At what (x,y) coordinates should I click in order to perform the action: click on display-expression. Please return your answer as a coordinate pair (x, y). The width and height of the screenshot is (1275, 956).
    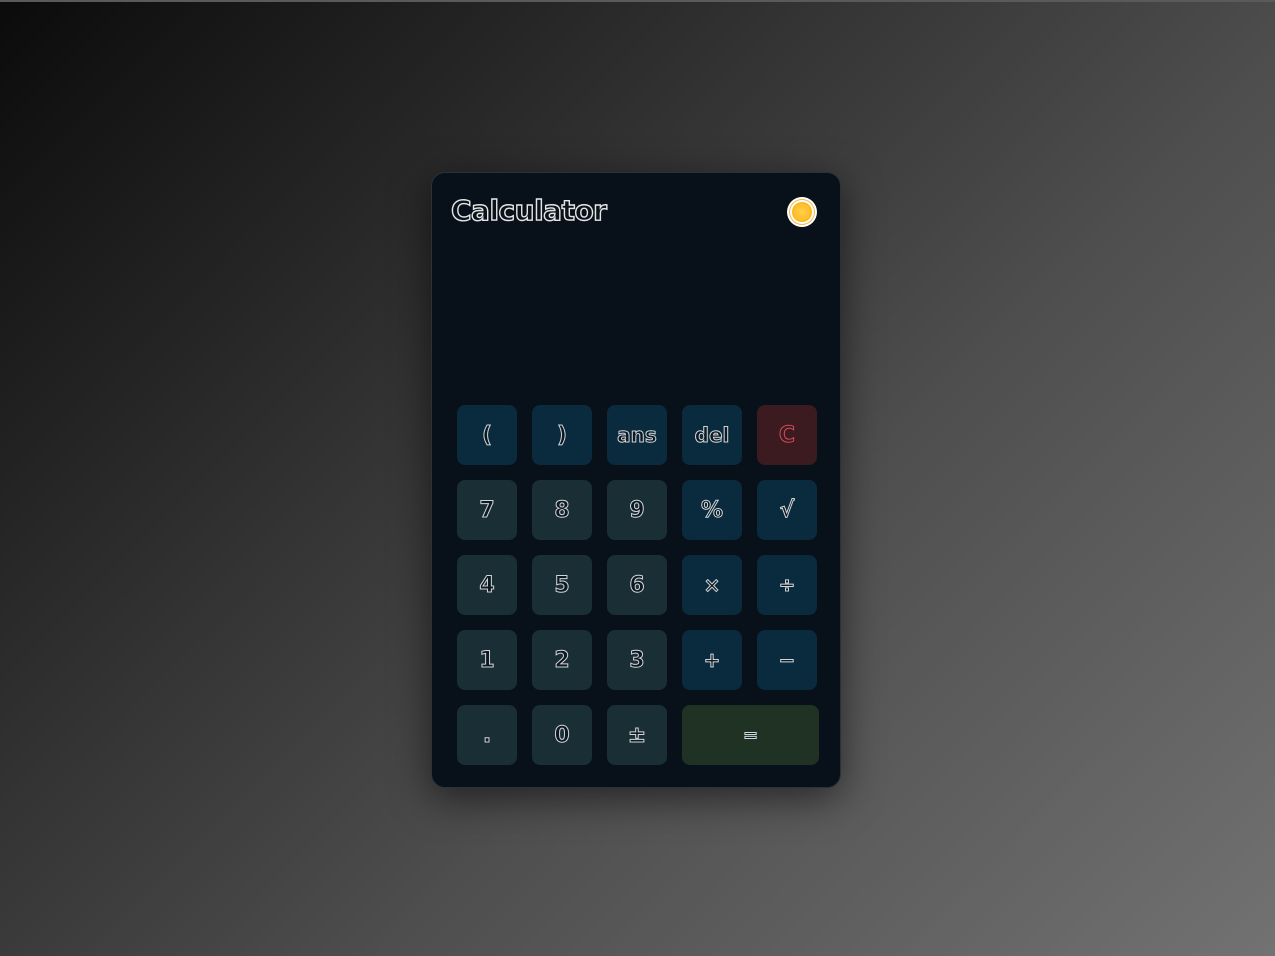
    Looking at the image, I should click on (636, 255).